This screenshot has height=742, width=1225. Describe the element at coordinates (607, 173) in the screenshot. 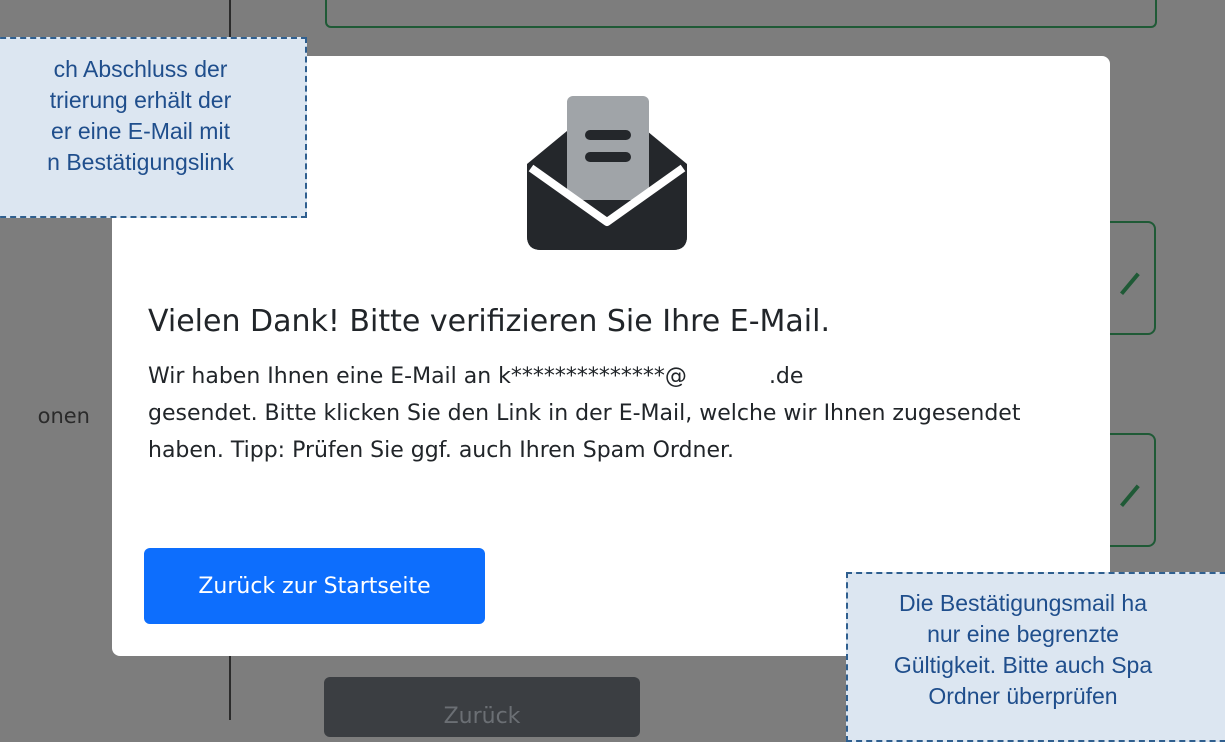

I see `envelope-open-icon` at that location.